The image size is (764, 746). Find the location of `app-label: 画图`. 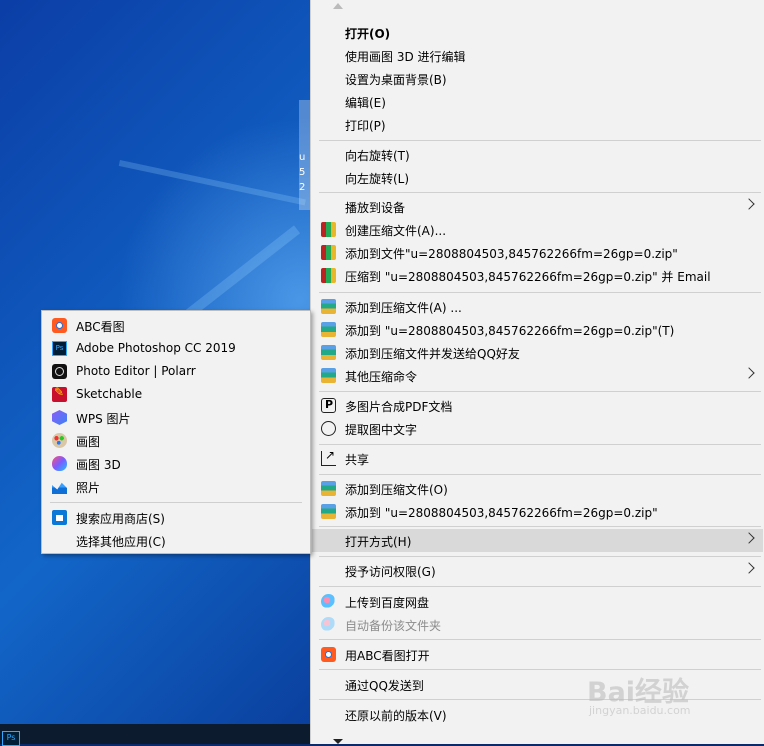

app-label: 画图 is located at coordinates (88, 442).